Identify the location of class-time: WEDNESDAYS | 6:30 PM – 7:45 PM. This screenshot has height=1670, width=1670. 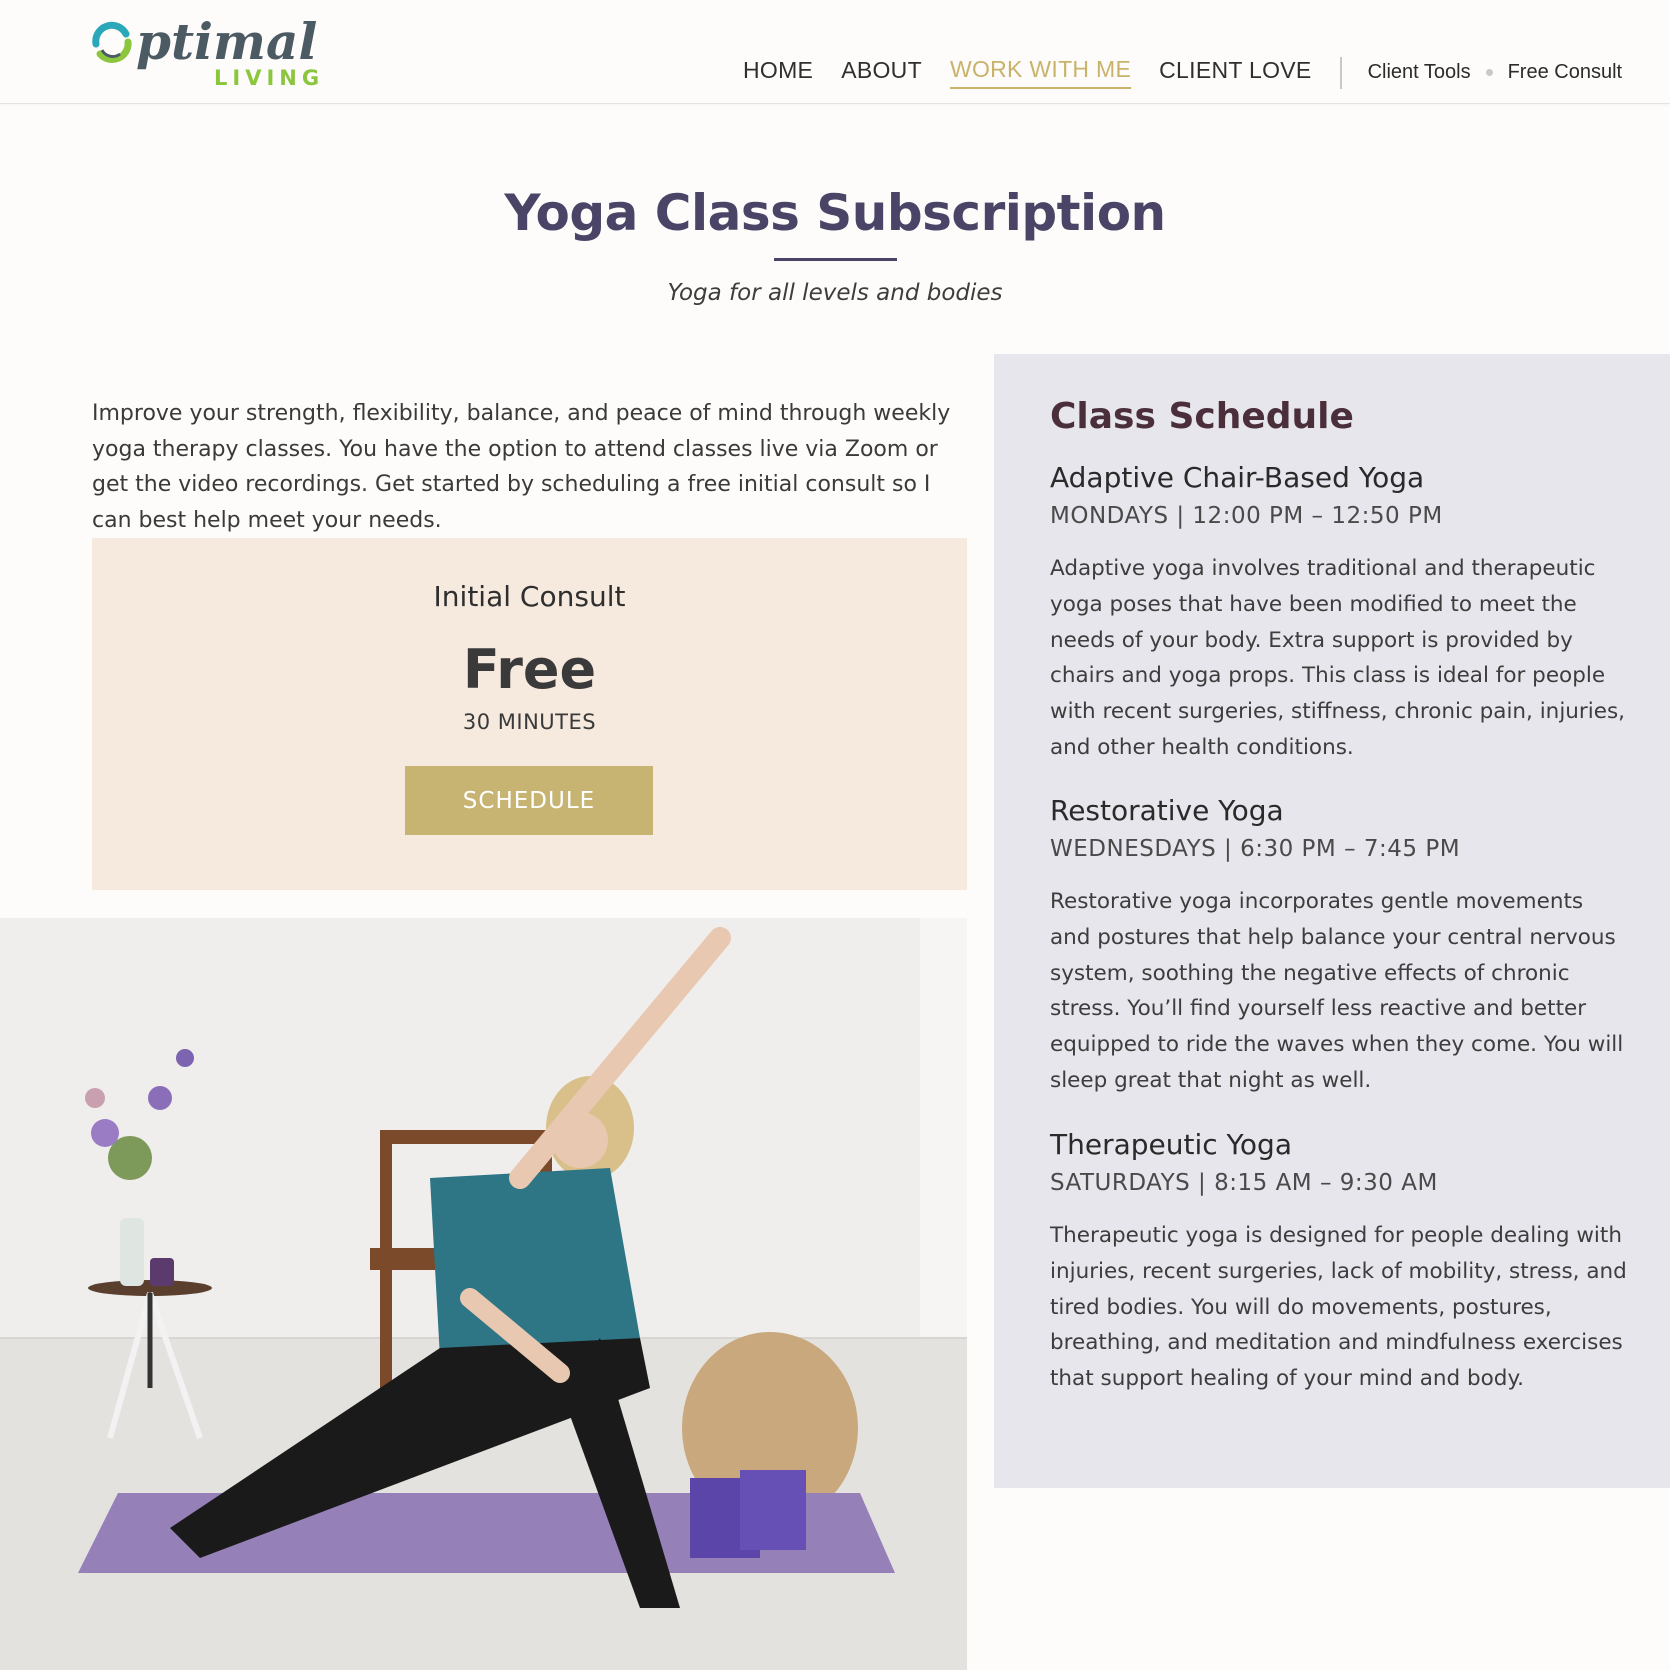
(1255, 849).